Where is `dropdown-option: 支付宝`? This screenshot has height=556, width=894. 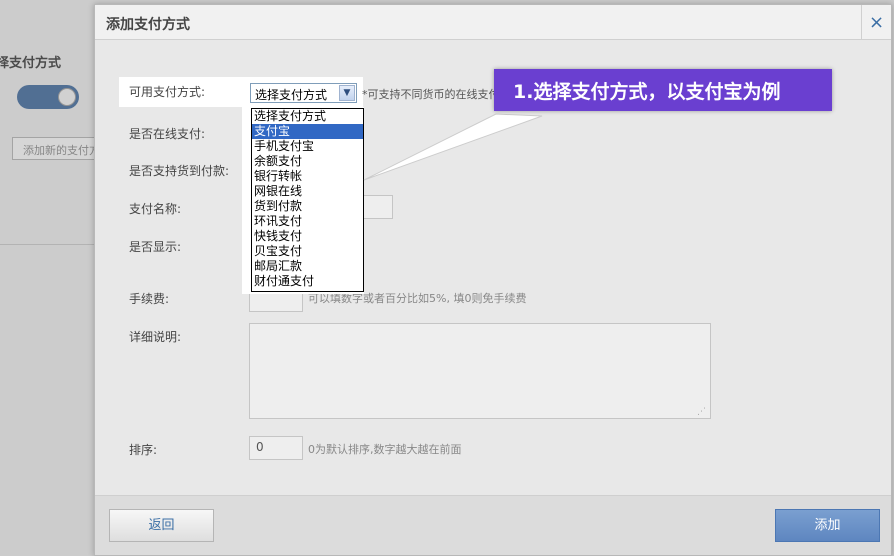 dropdown-option: 支付宝 is located at coordinates (307, 131).